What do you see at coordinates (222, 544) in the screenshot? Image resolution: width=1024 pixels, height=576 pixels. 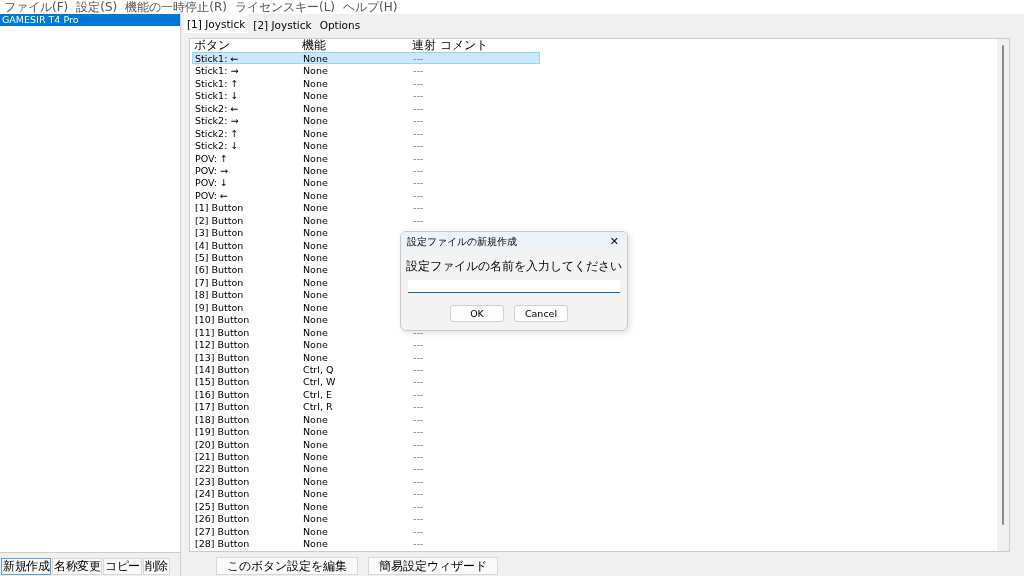 I see `button-cell-text: [28] Button` at bounding box center [222, 544].